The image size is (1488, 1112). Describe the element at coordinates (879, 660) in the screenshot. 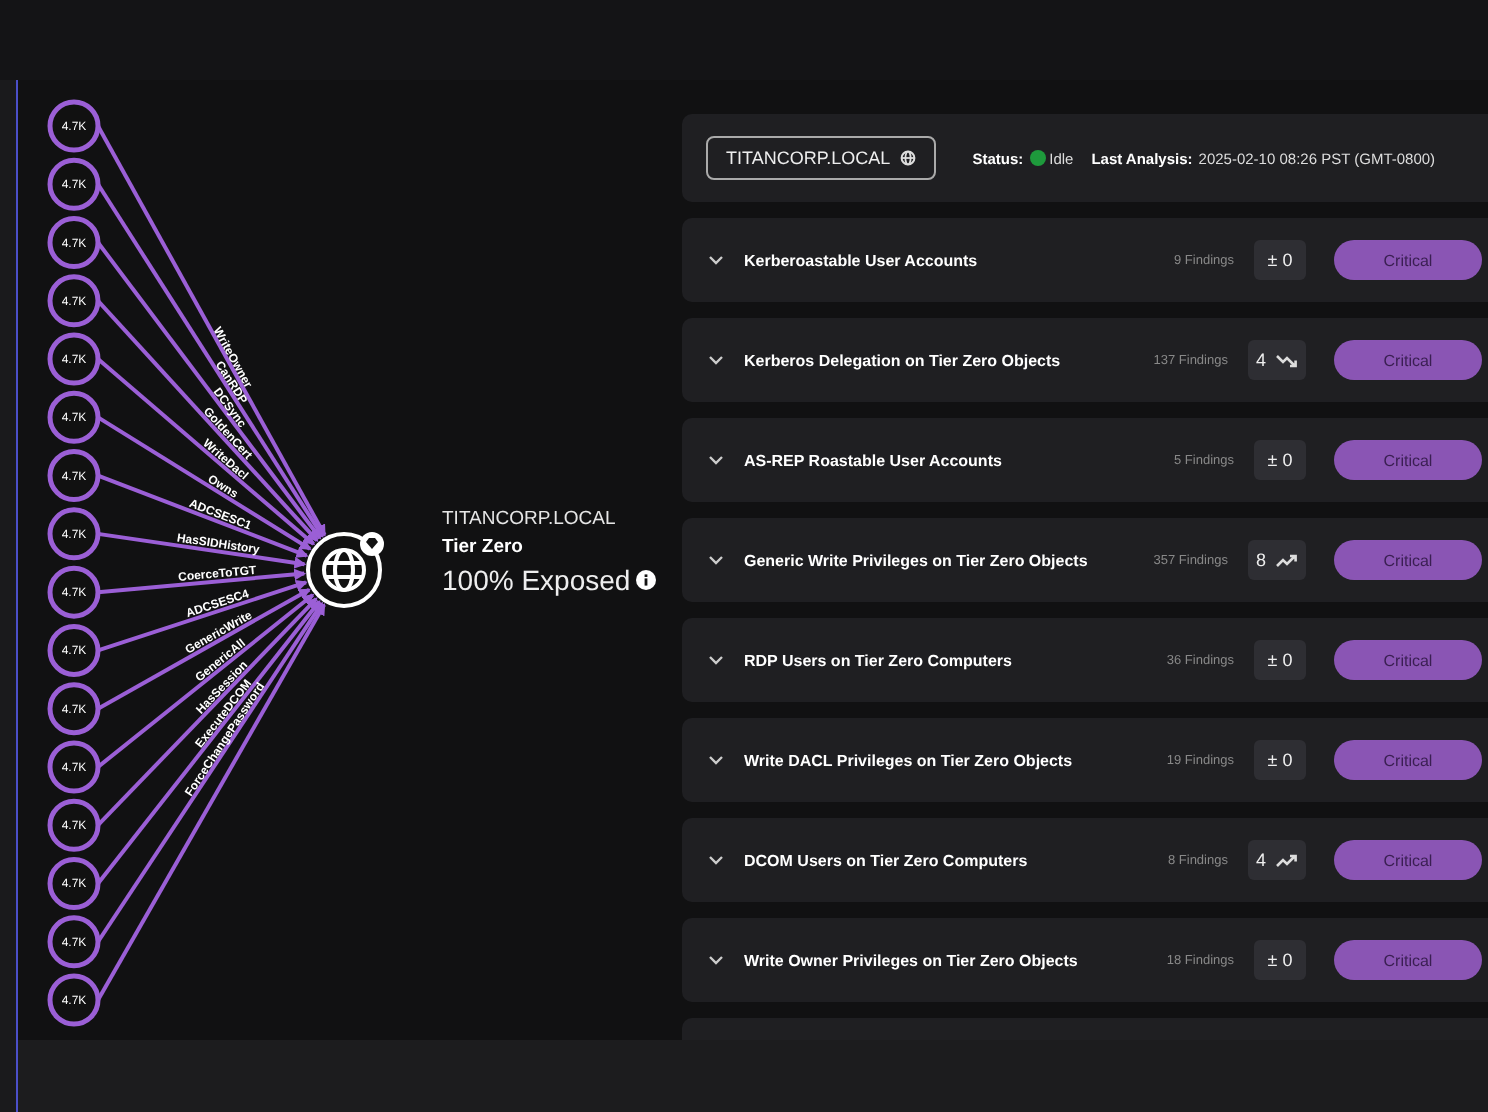

I see `finding-title: RDP Users on Tier Zero Computers` at that location.